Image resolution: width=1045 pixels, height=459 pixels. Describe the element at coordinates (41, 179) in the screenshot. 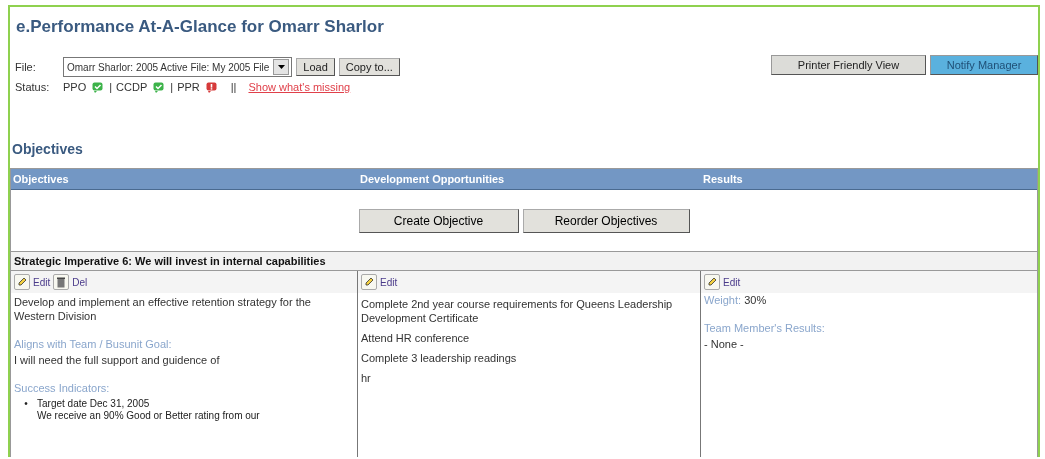

I see `column-header: Objectives` at that location.